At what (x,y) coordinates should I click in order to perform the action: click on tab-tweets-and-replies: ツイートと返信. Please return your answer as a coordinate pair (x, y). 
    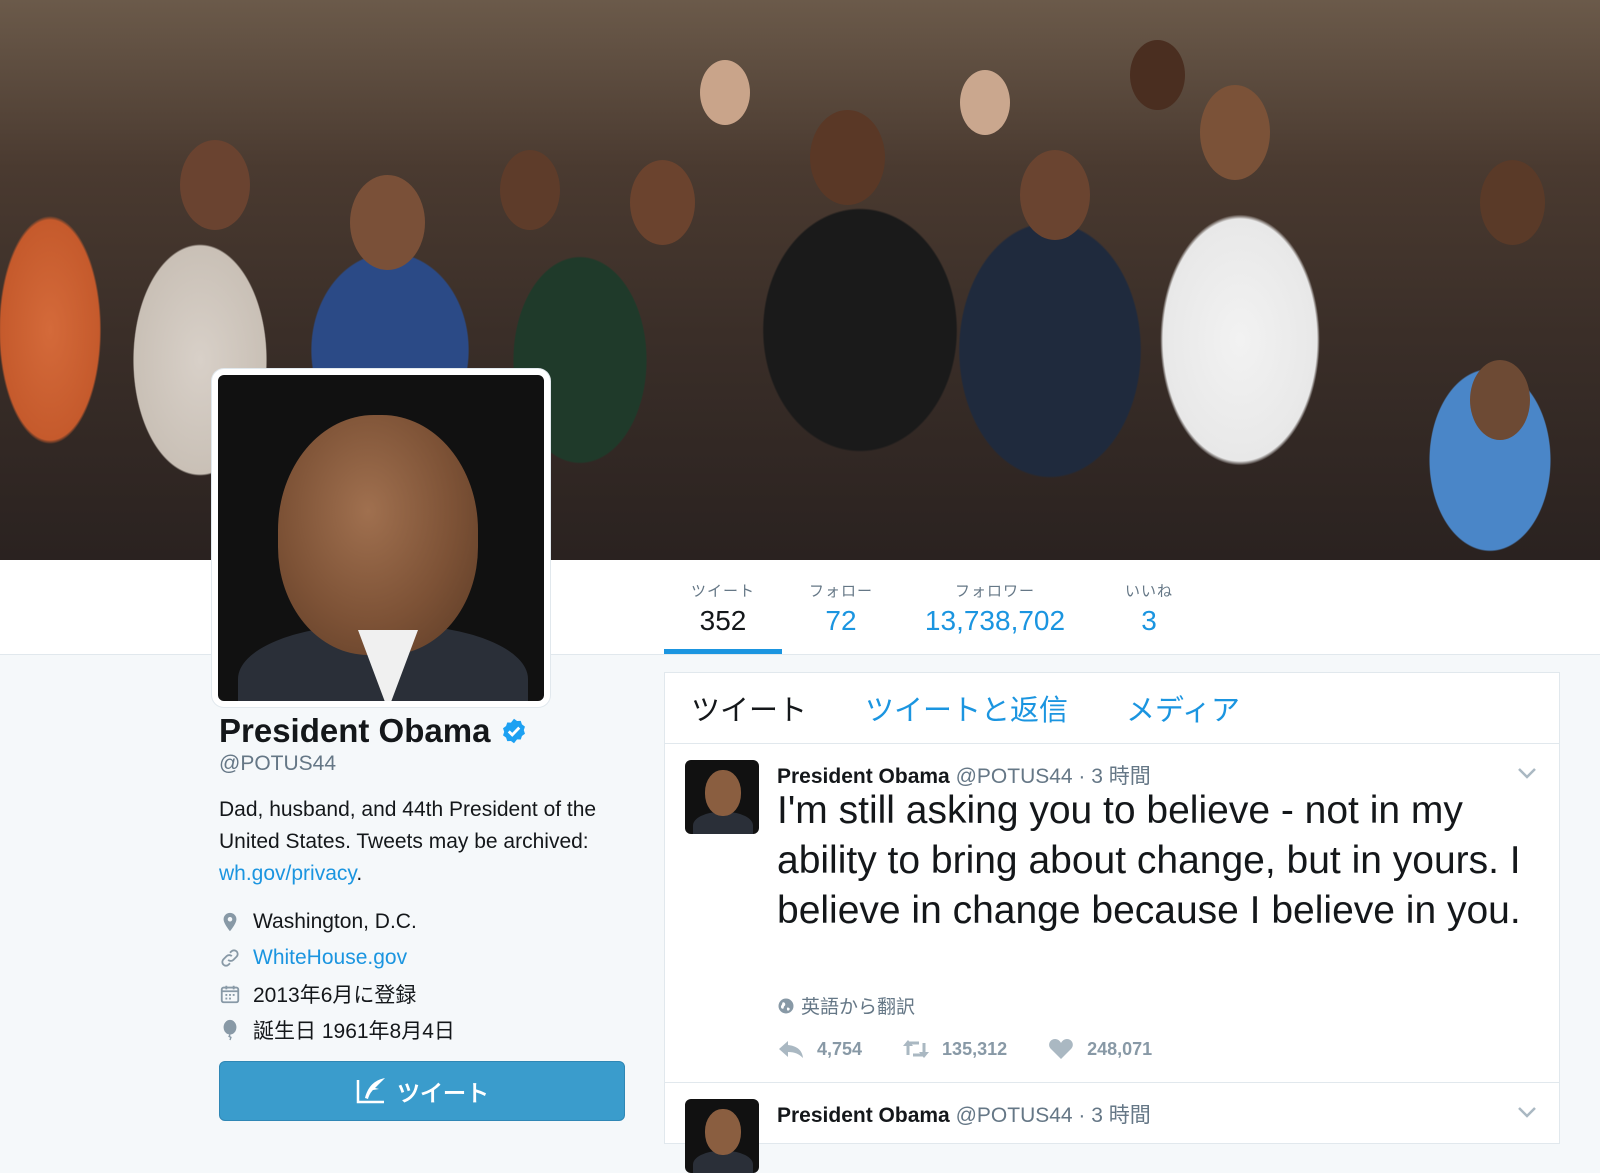
    Looking at the image, I should click on (966, 708).